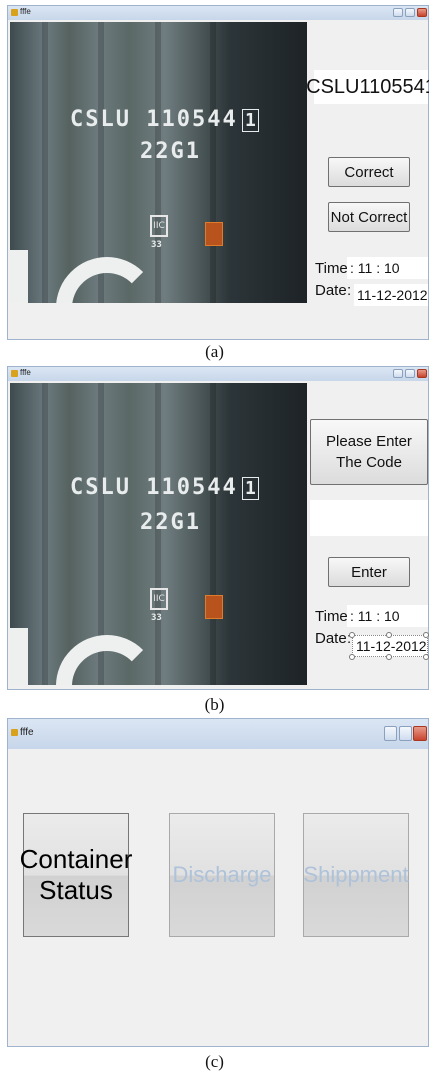  What do you see at coordinates (349, 290) in the screenshot?
I see `date-colon: :` at bounding box center [349, 290].